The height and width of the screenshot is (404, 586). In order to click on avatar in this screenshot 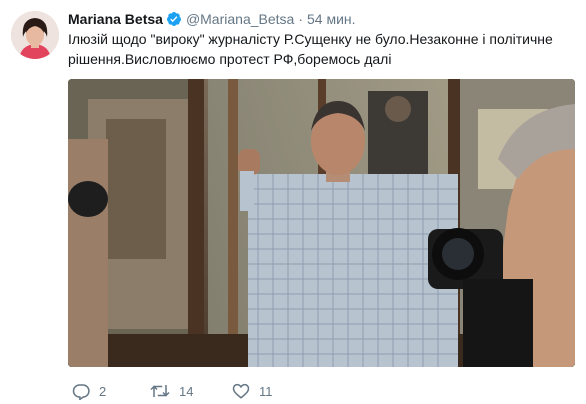, I will do `click(35, 35)`.